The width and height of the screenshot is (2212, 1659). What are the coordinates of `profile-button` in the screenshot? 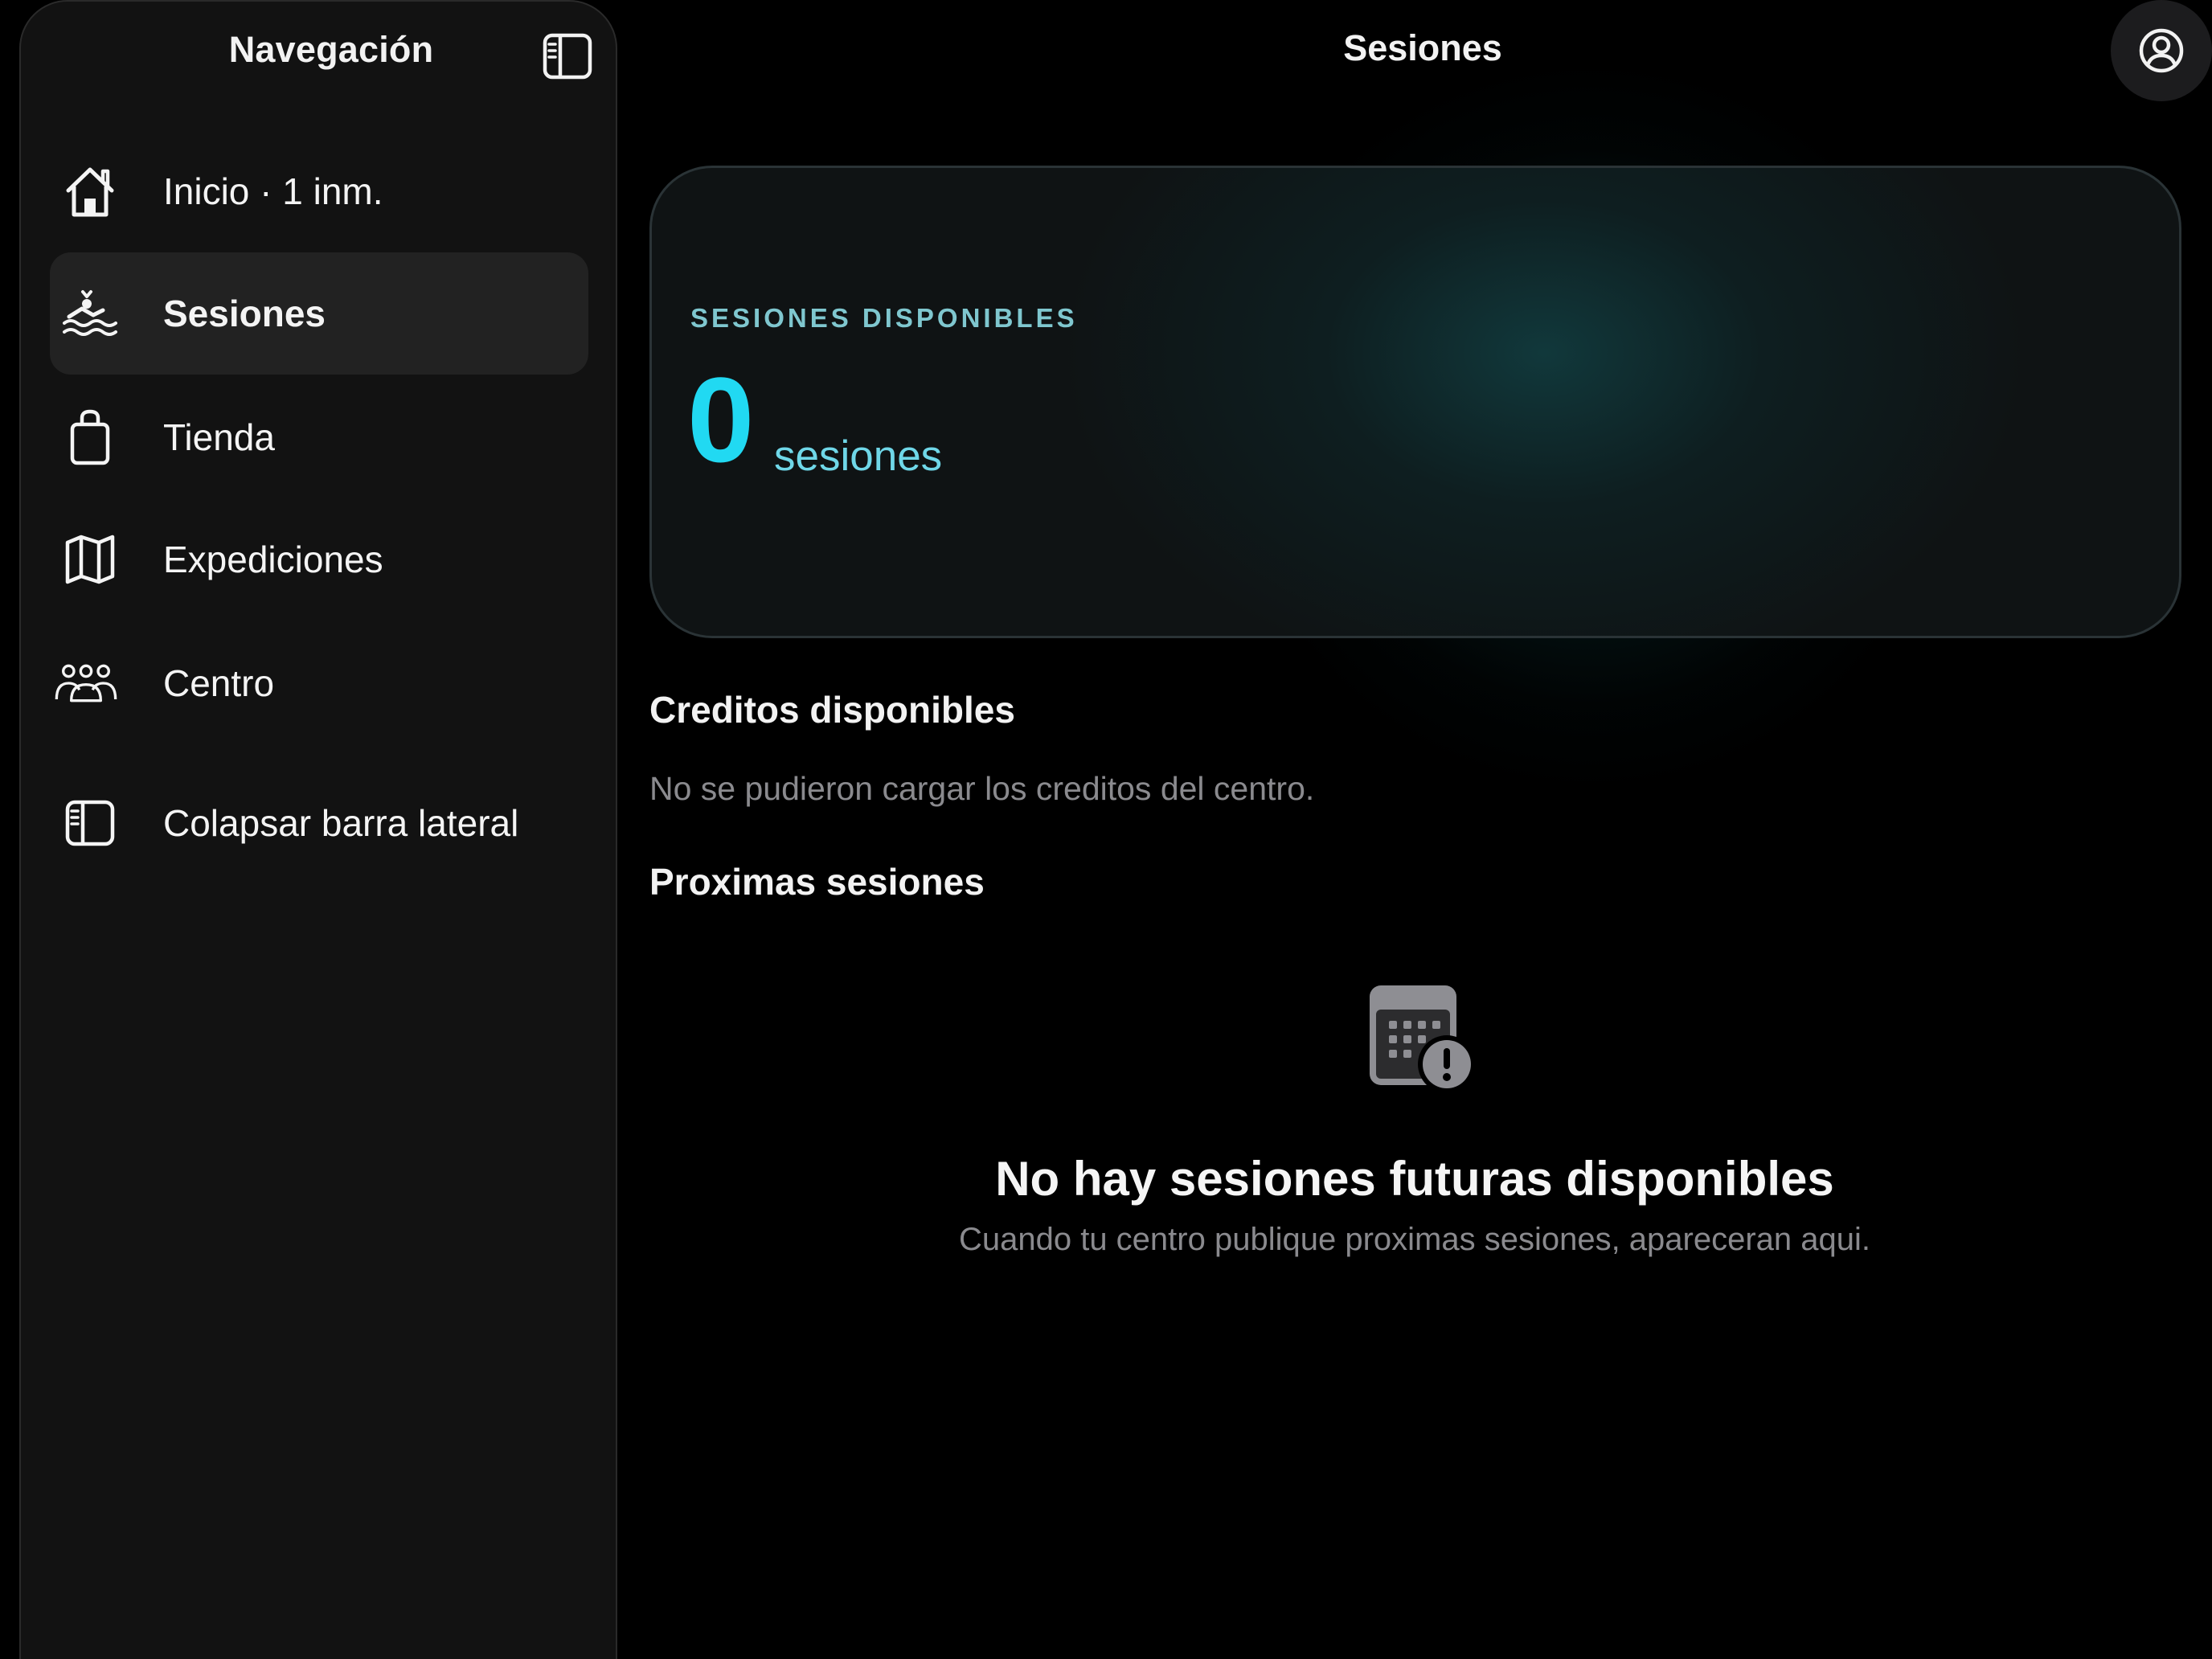 It's located at (2161, 50).